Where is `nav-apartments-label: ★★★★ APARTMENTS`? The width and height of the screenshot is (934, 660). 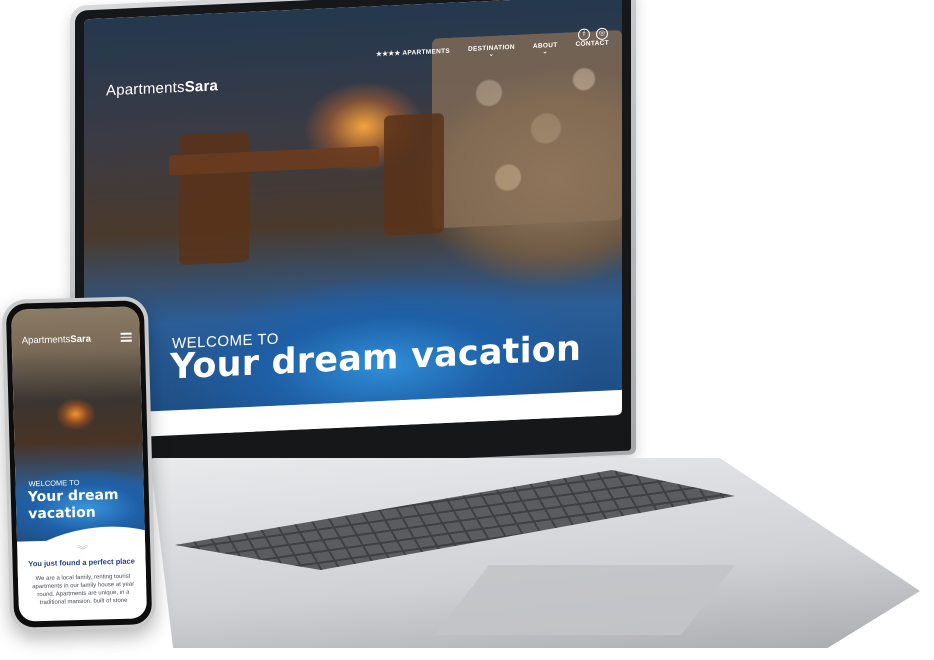
nav-apartments-label: ★★★★ APARTMENTS is located at coordinates (413, 53).